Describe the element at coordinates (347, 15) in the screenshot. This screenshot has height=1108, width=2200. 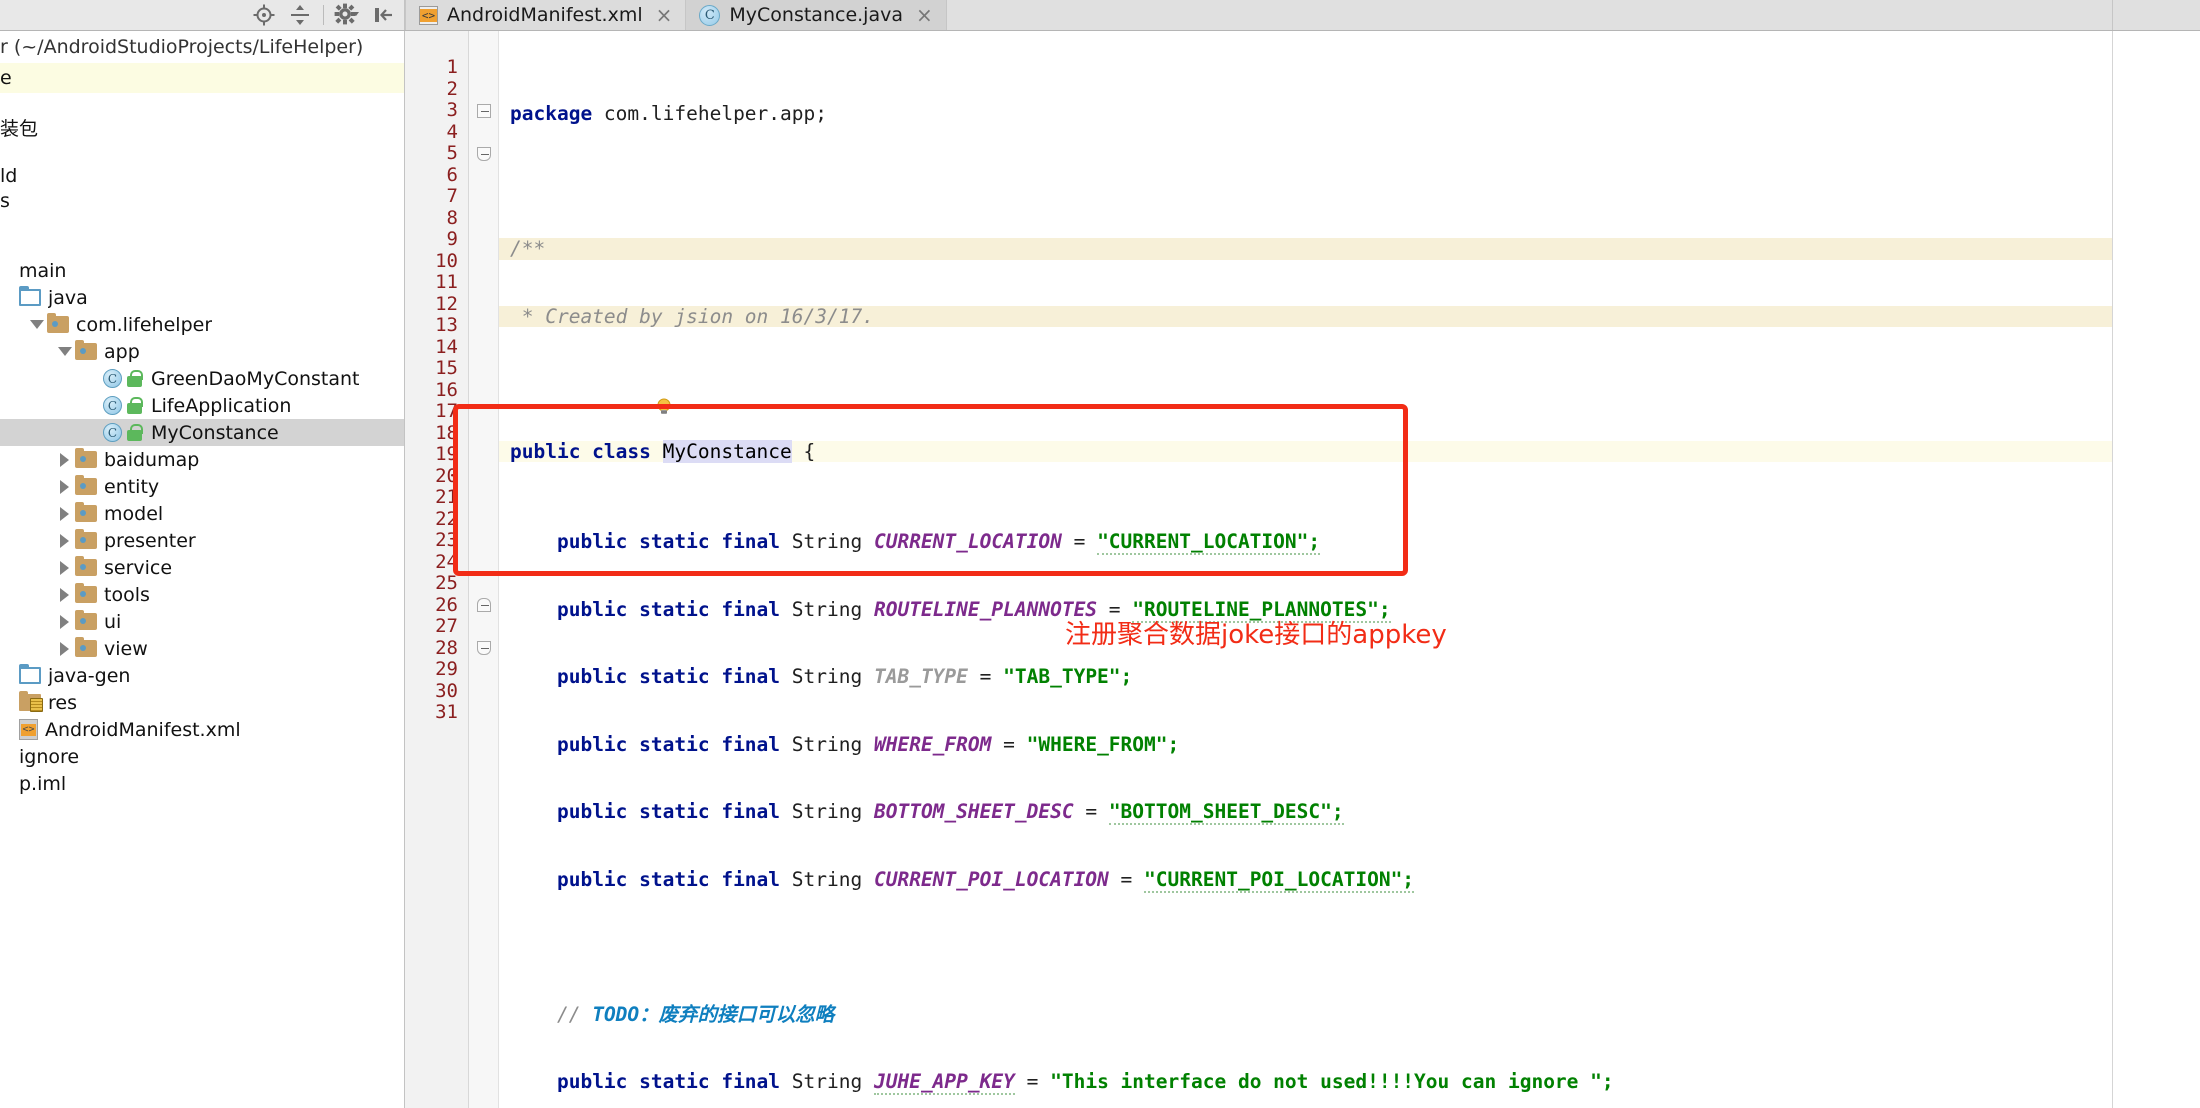
I see `settings-gear-icon` at that location.